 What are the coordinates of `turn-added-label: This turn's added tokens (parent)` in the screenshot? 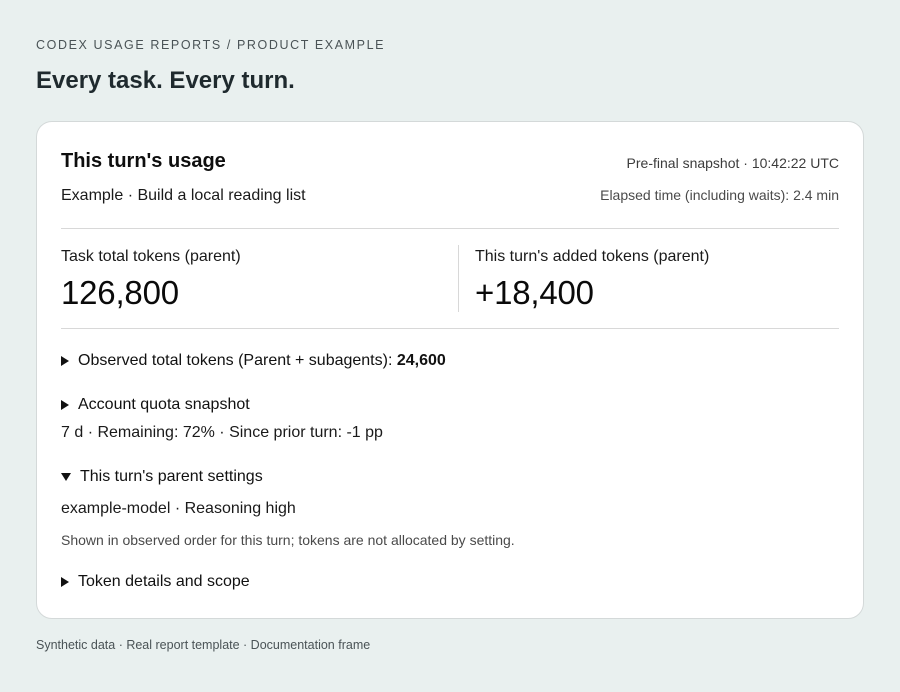 It's located at (592, 256).